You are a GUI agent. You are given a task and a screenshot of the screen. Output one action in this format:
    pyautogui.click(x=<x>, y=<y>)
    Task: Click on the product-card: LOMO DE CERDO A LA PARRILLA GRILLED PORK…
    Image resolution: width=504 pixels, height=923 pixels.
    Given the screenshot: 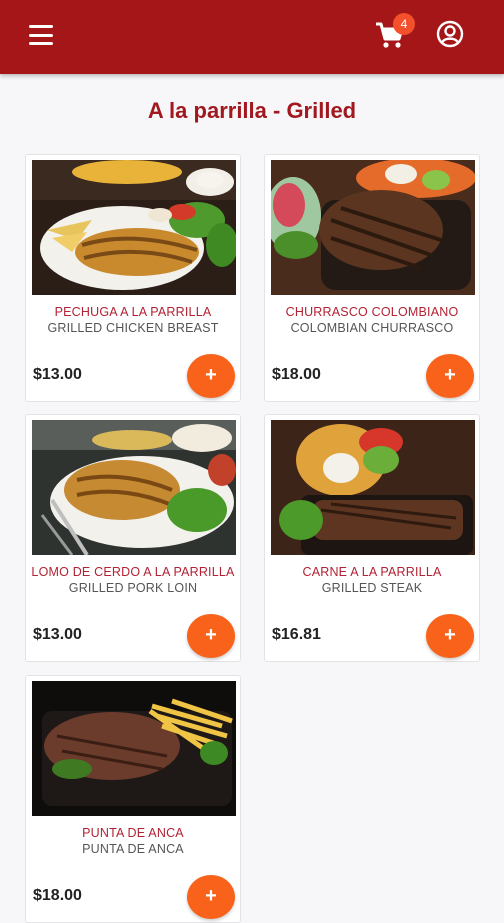 What is the action you would take?
    pyautogui.click(x=133, y=538)
    